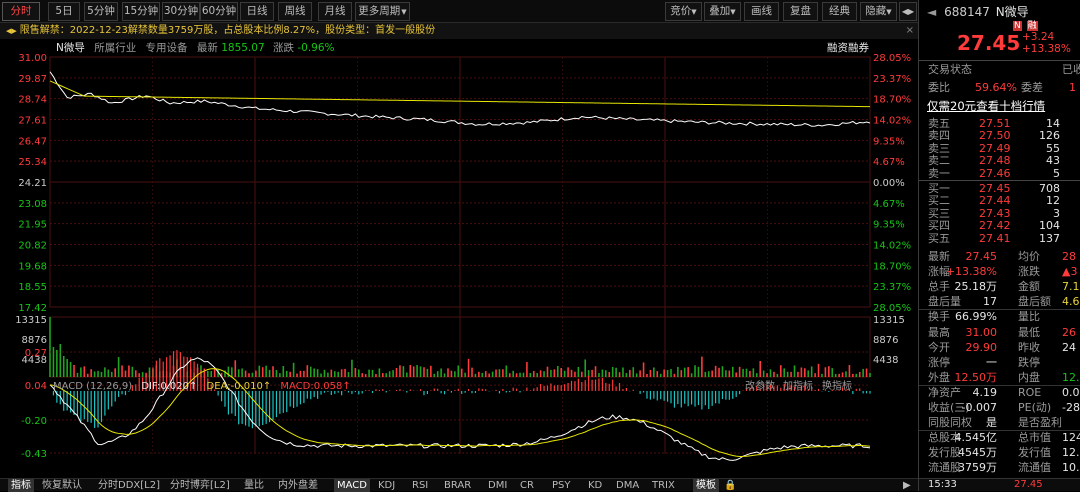  What do you see at coordinates (200, 485) in the screenshot?
I see `indicator-tab-3: 分时博弈[L2]` at bounding box center [200, 485].